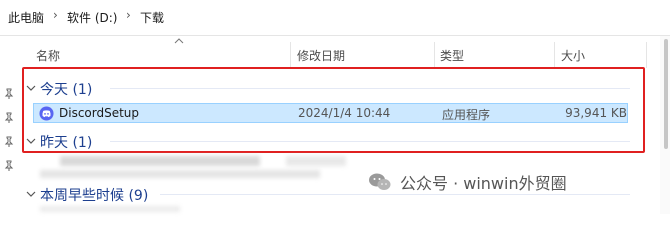 The image size is (670, 240). I want to click on group-label: 本周早些时候 (9), so click(94, 196).